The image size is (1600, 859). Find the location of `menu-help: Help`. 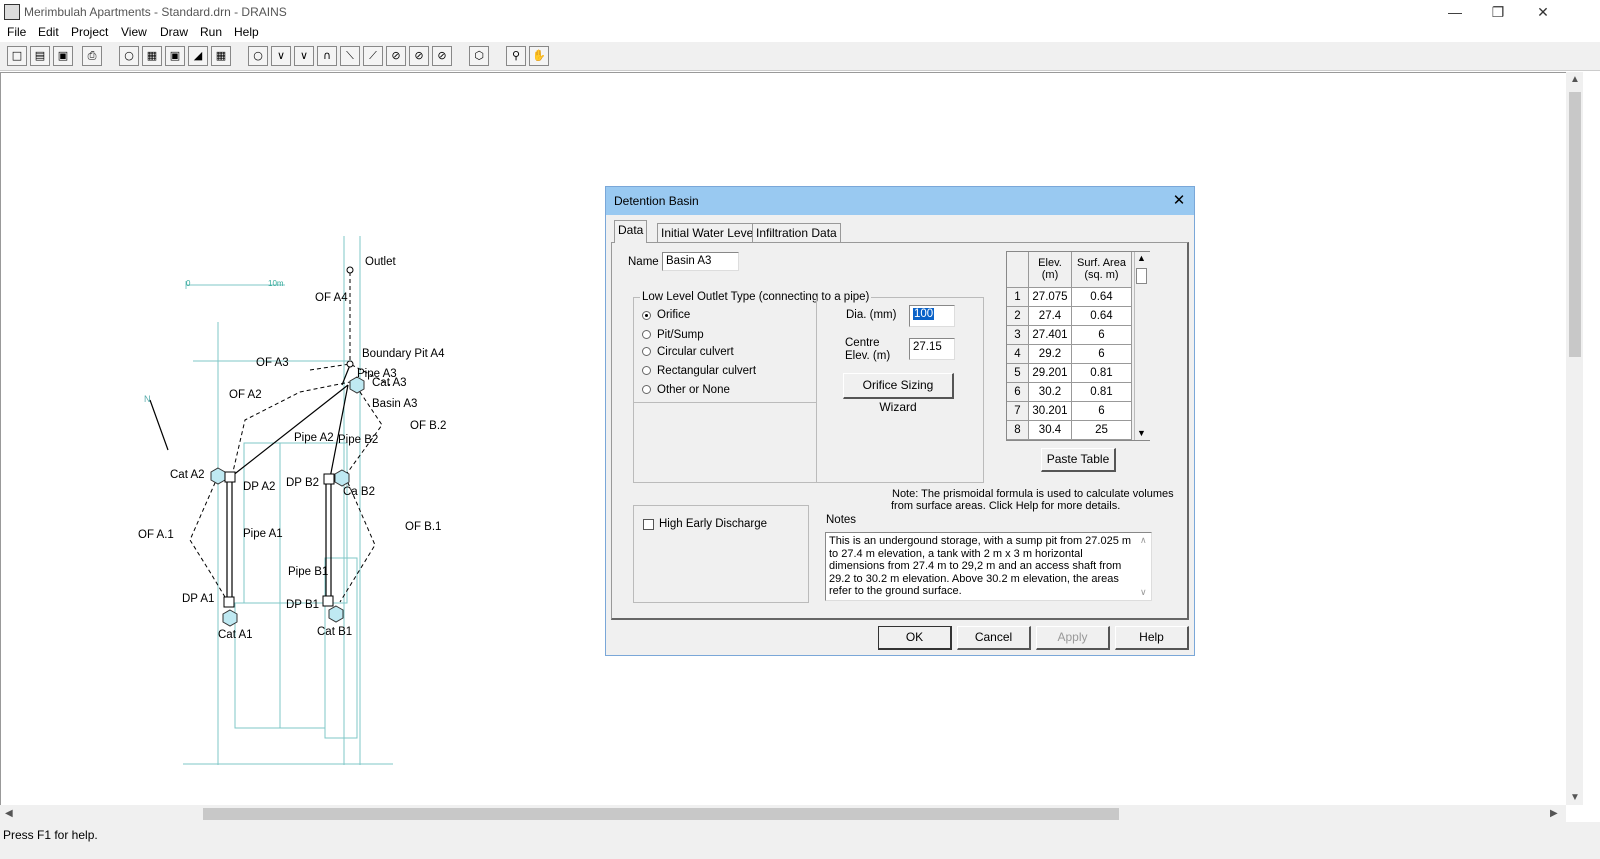

menu-help: Help is located at coordinates (246, 32).